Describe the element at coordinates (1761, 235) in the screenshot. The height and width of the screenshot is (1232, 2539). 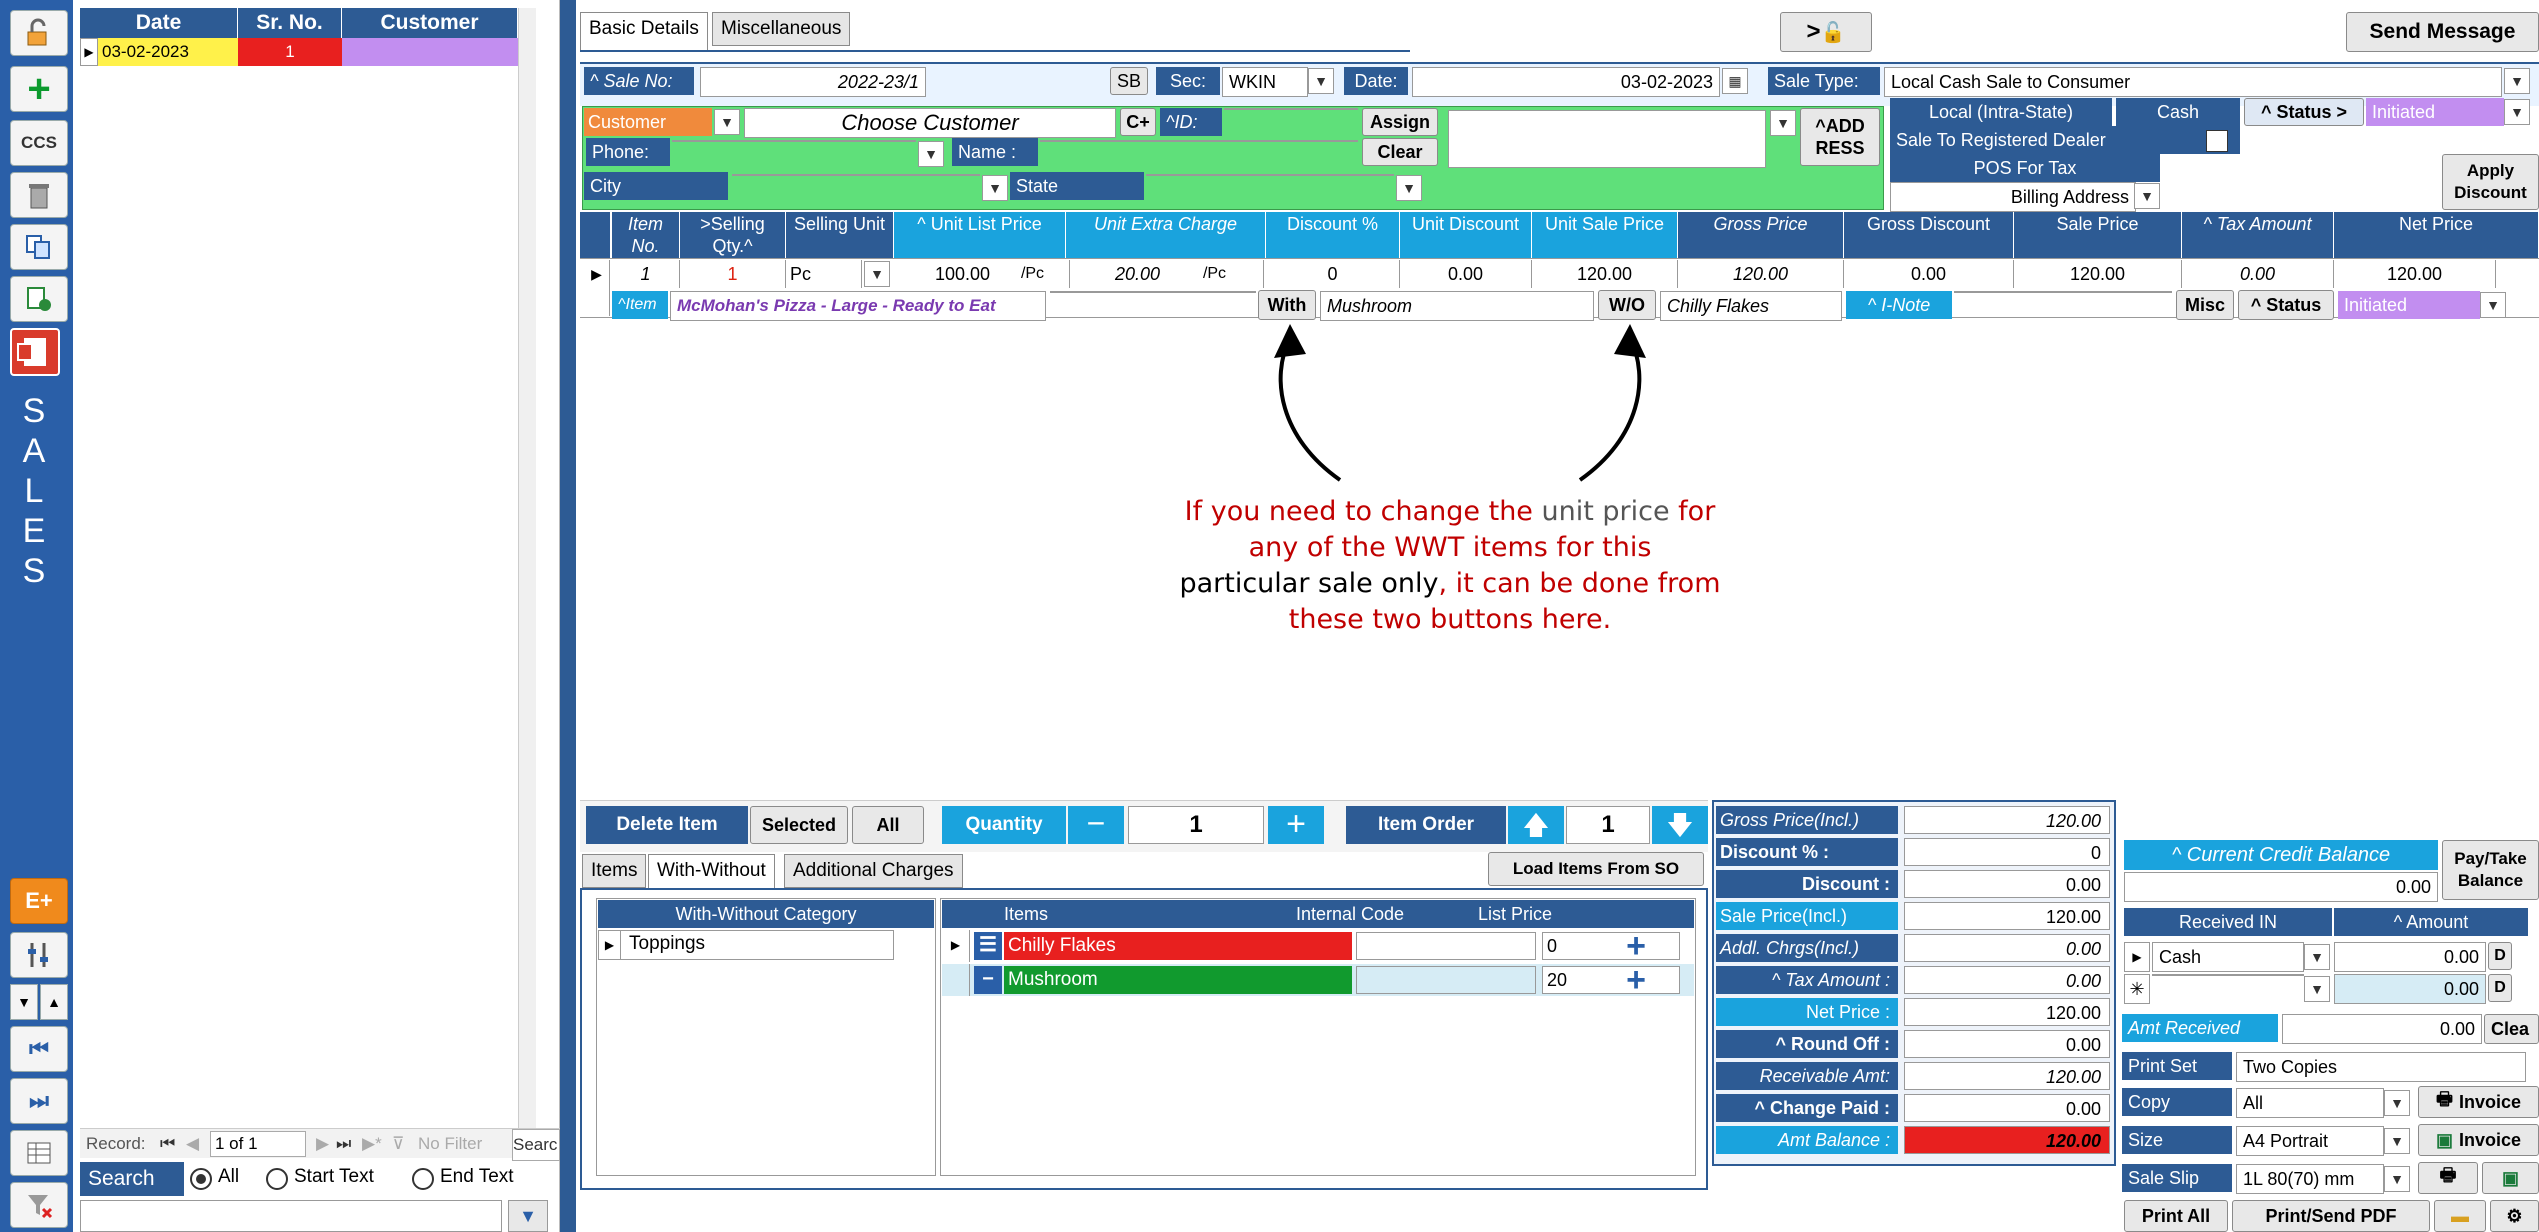
I see `grid-header: Gross Price` at that location.